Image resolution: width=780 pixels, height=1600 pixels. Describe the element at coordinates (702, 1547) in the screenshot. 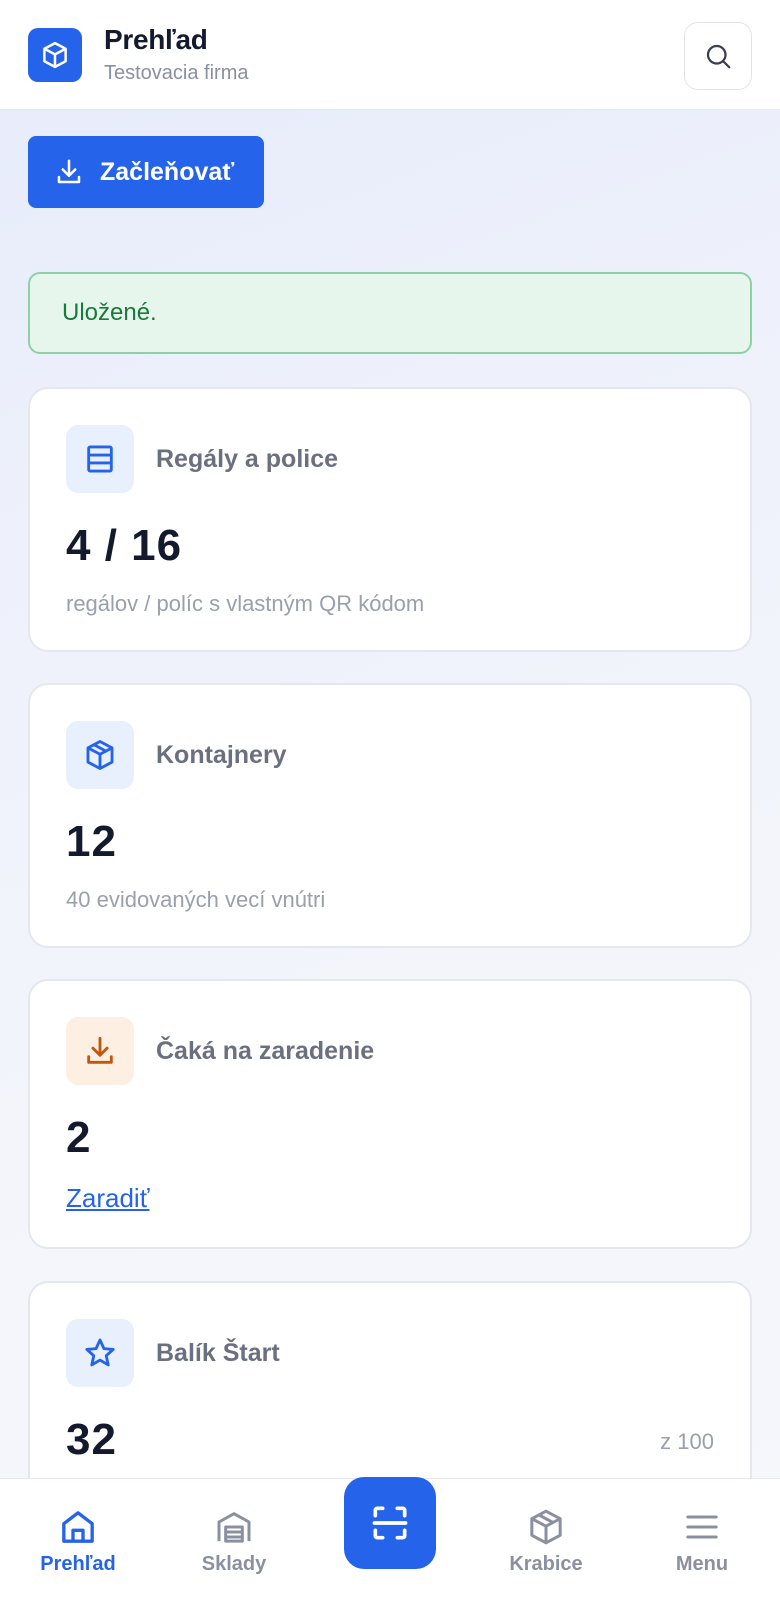

I see `nav-item-menu: Menu` at that location.